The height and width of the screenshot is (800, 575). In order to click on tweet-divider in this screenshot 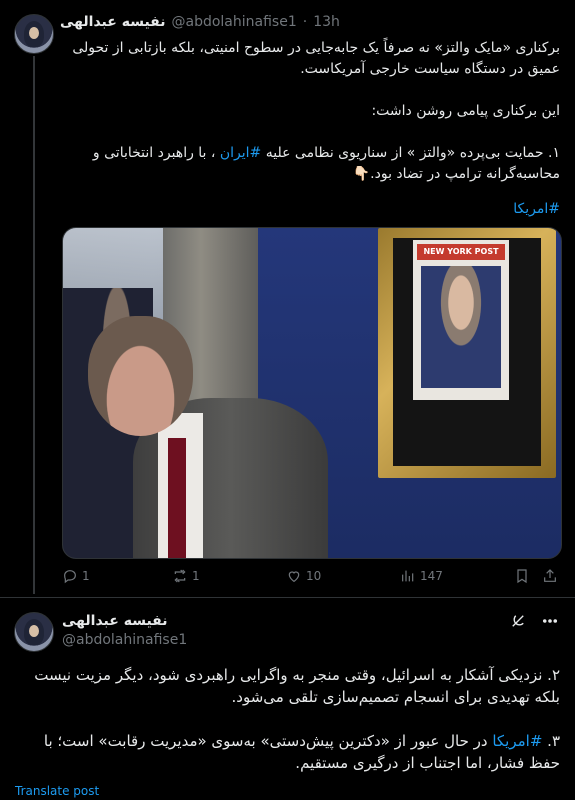, I will do `click(287, 597)`.